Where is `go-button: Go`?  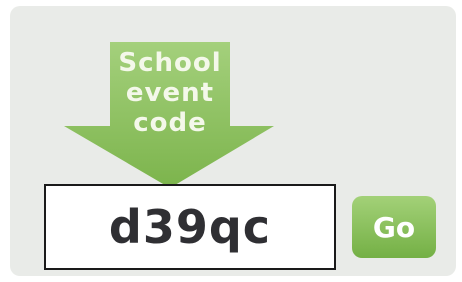
go-button: Go is located at coordinates (394, 227).